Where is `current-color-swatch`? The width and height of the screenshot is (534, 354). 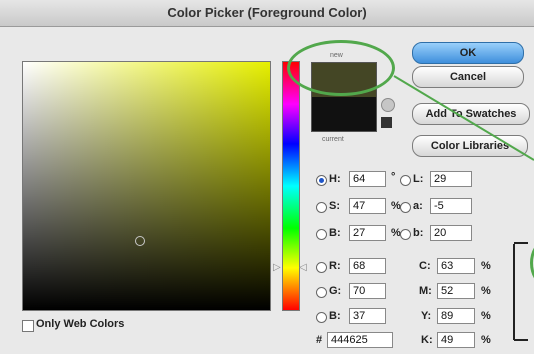 current-color-swatch is located at coordinates (344, 114).